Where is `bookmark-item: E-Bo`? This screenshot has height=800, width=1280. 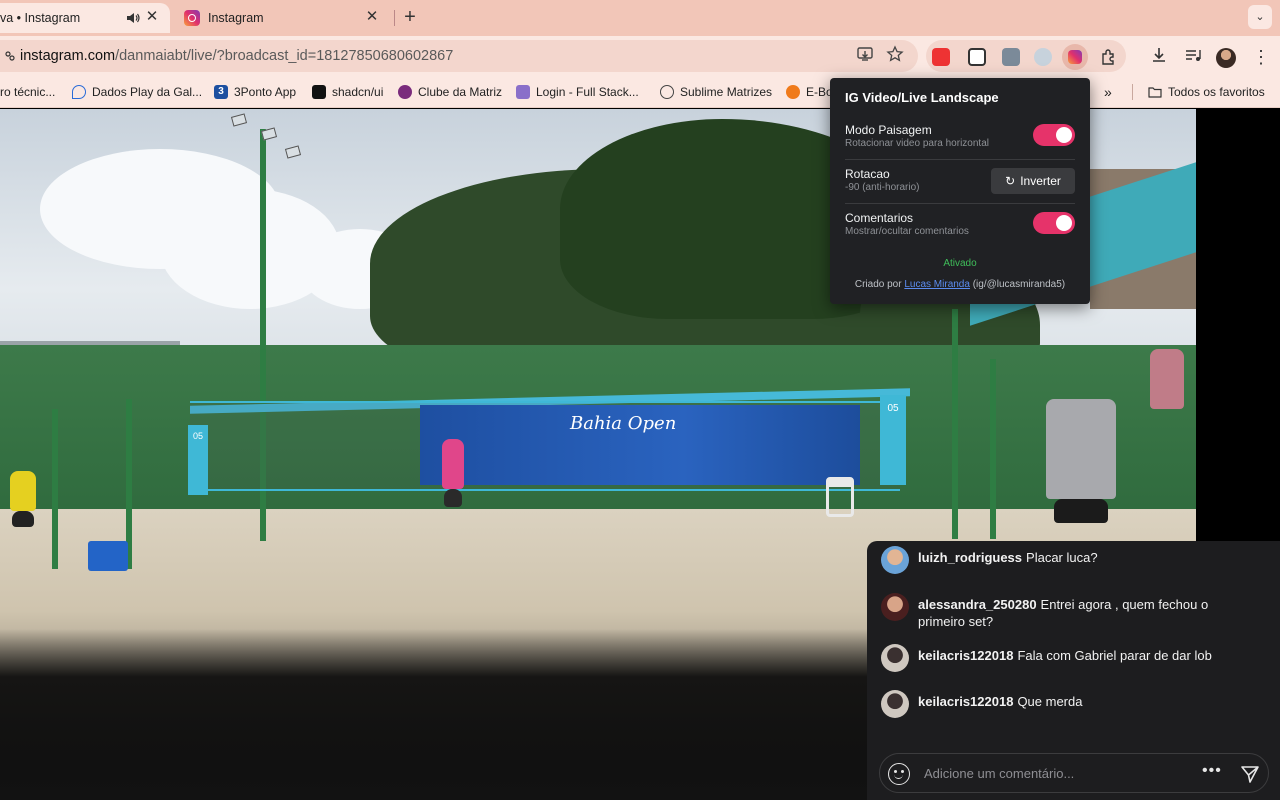
bookmark-item: E-Bo is located at coordinates (809, 92).